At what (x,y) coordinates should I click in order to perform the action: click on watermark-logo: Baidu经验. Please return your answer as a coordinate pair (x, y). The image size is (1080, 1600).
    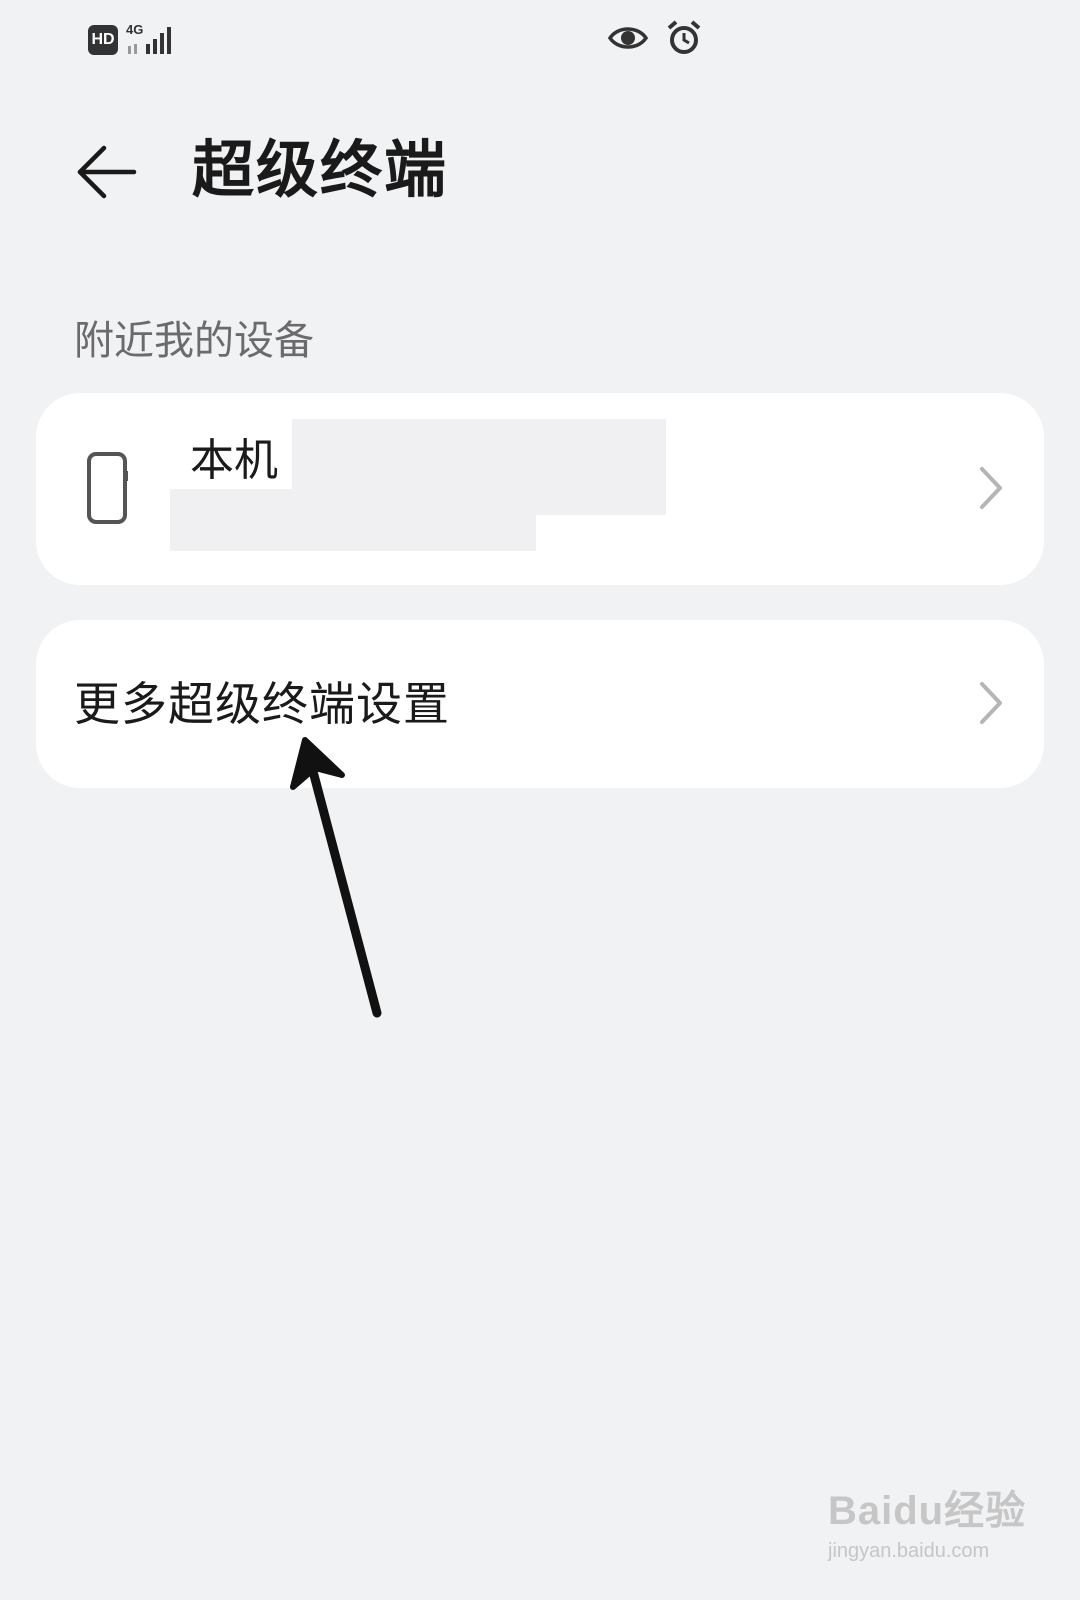
    Looking at the image, I should click on (927, 1511).